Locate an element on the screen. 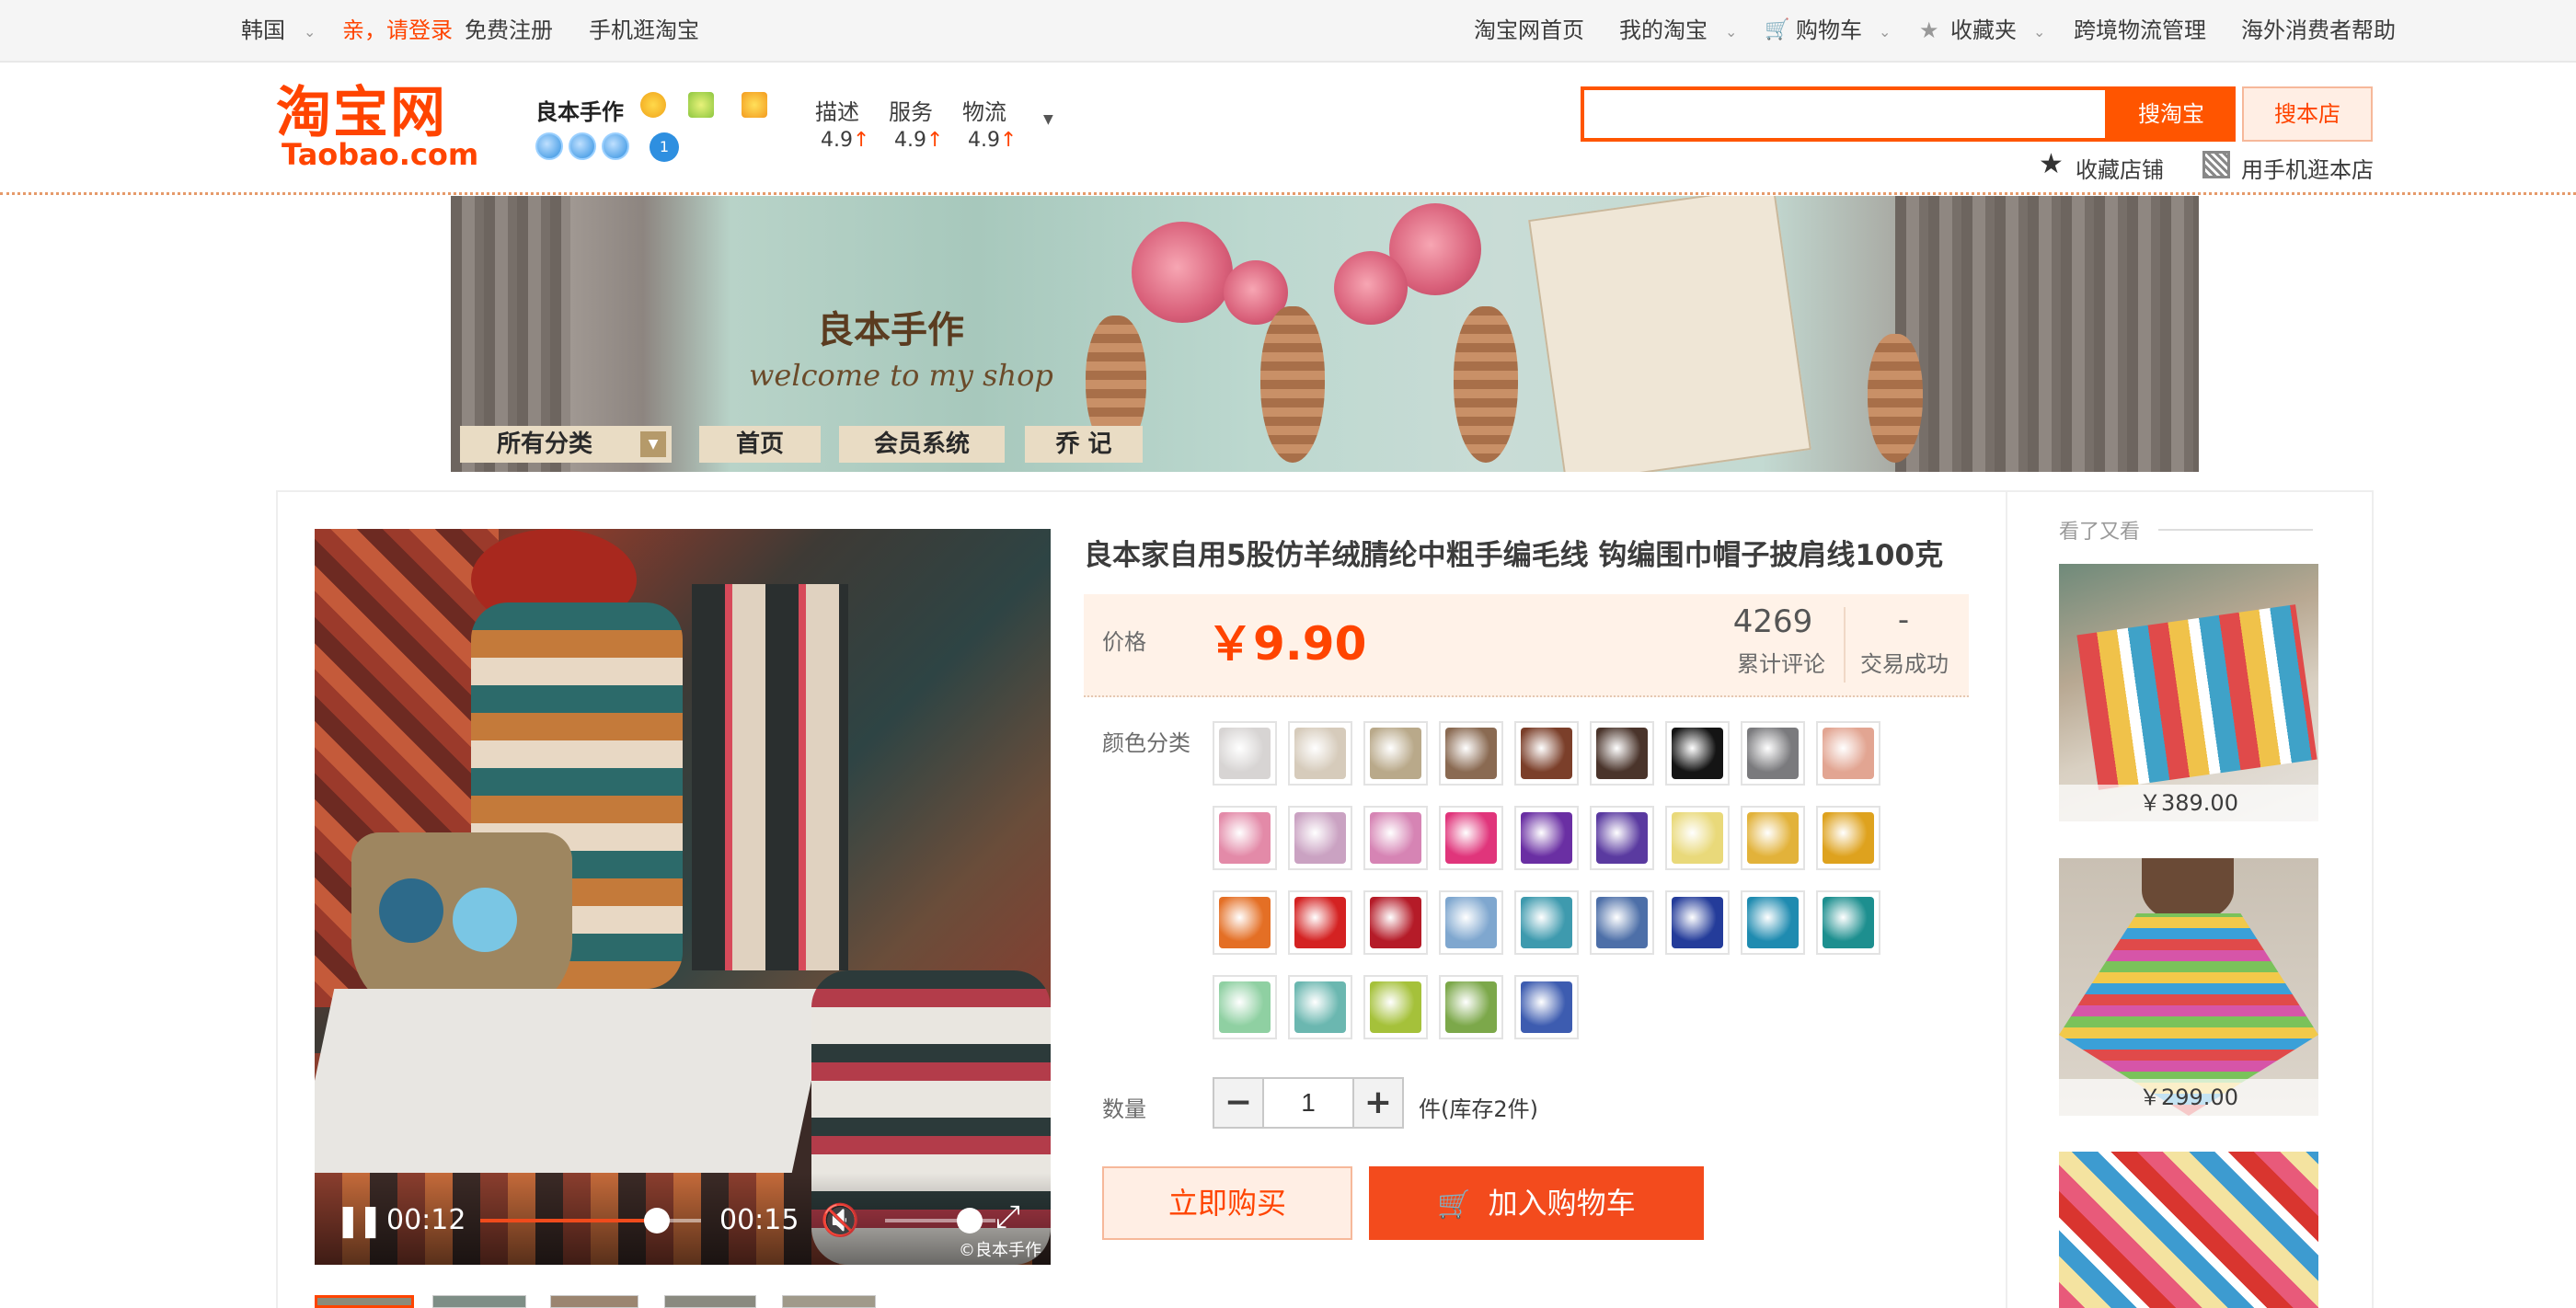 This screenshot has height=1308, width=2576. recommend-item: ￥389.00 is located at coordinates (2188, 692).